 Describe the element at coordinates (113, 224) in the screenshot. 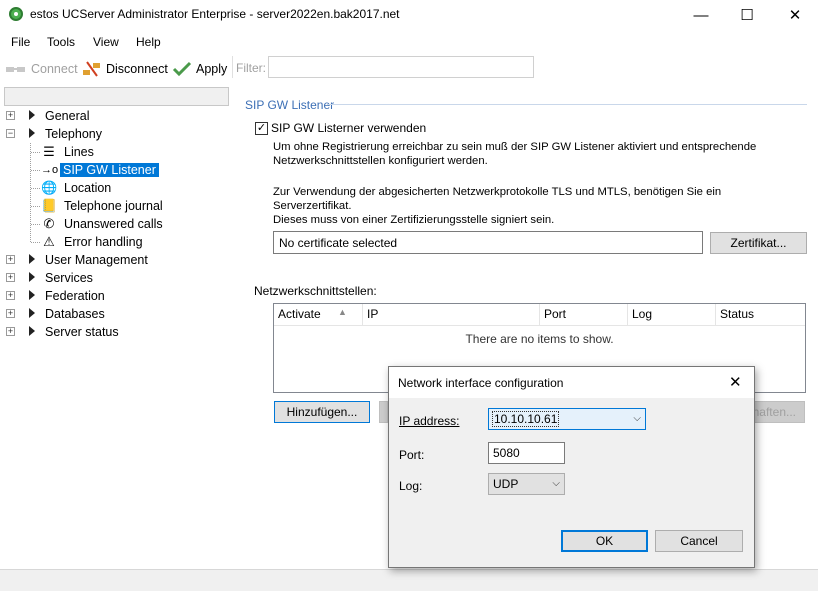

I see `tree-label: Unanswered calls` at that location.